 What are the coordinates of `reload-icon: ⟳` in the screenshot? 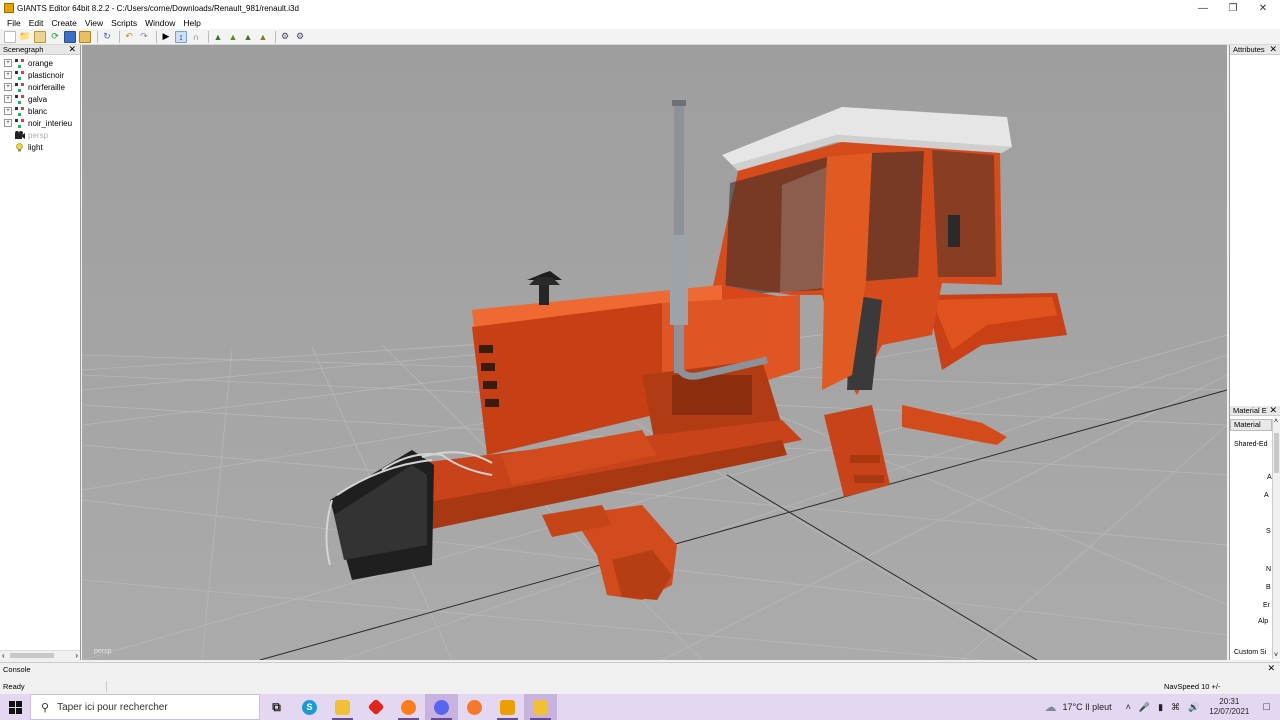 It's located at (55, 37).